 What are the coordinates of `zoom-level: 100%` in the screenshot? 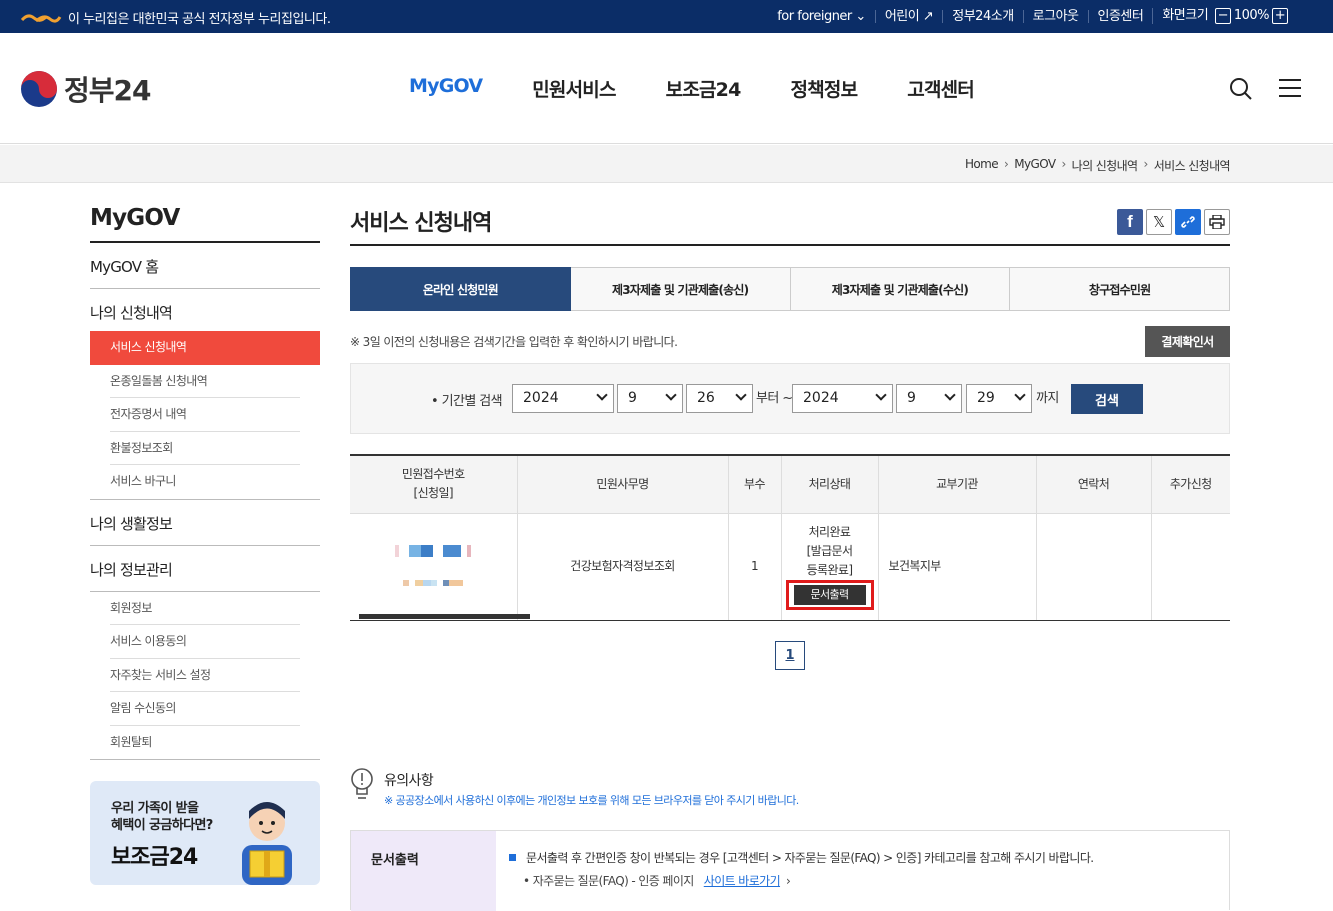 It's located at (1251, 15).